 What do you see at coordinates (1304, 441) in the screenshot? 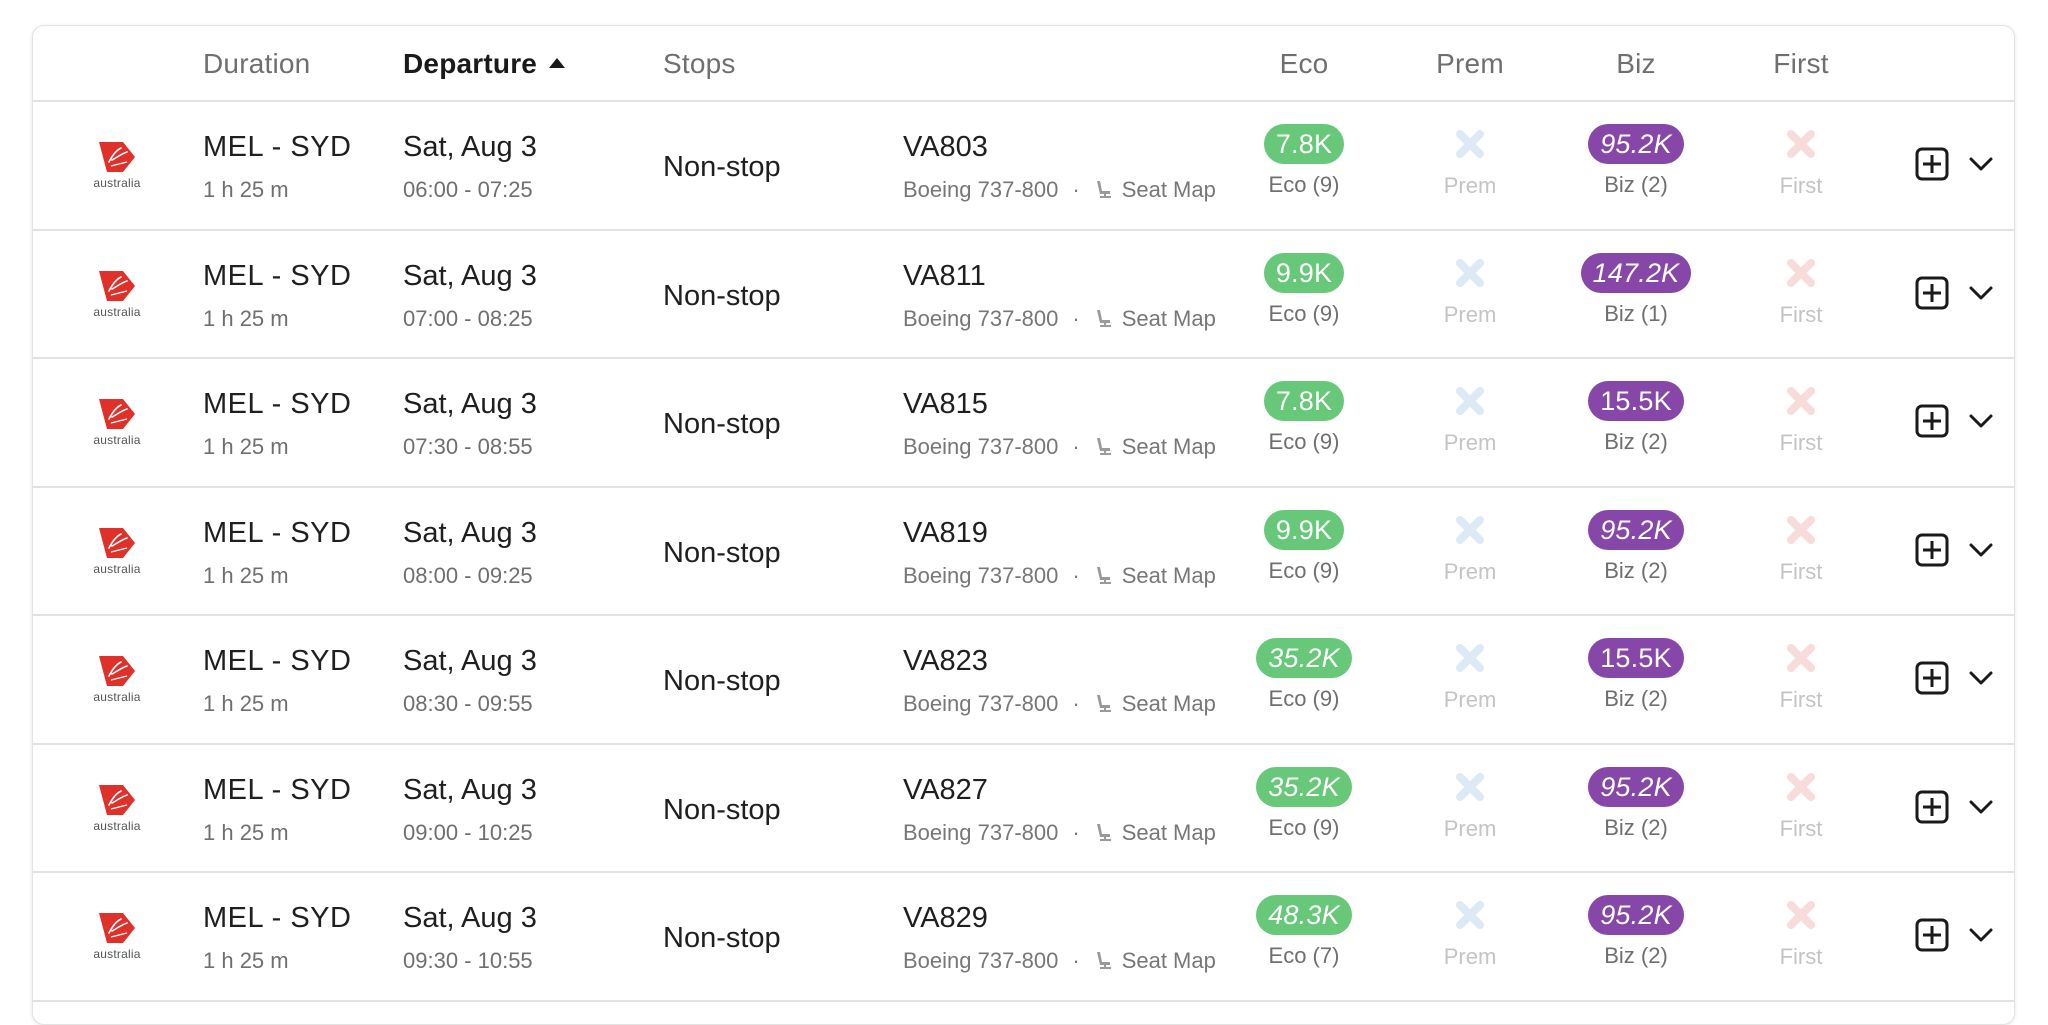
I see `eco-seats-label: Eco (9)` at bounding box center [1304, 441].